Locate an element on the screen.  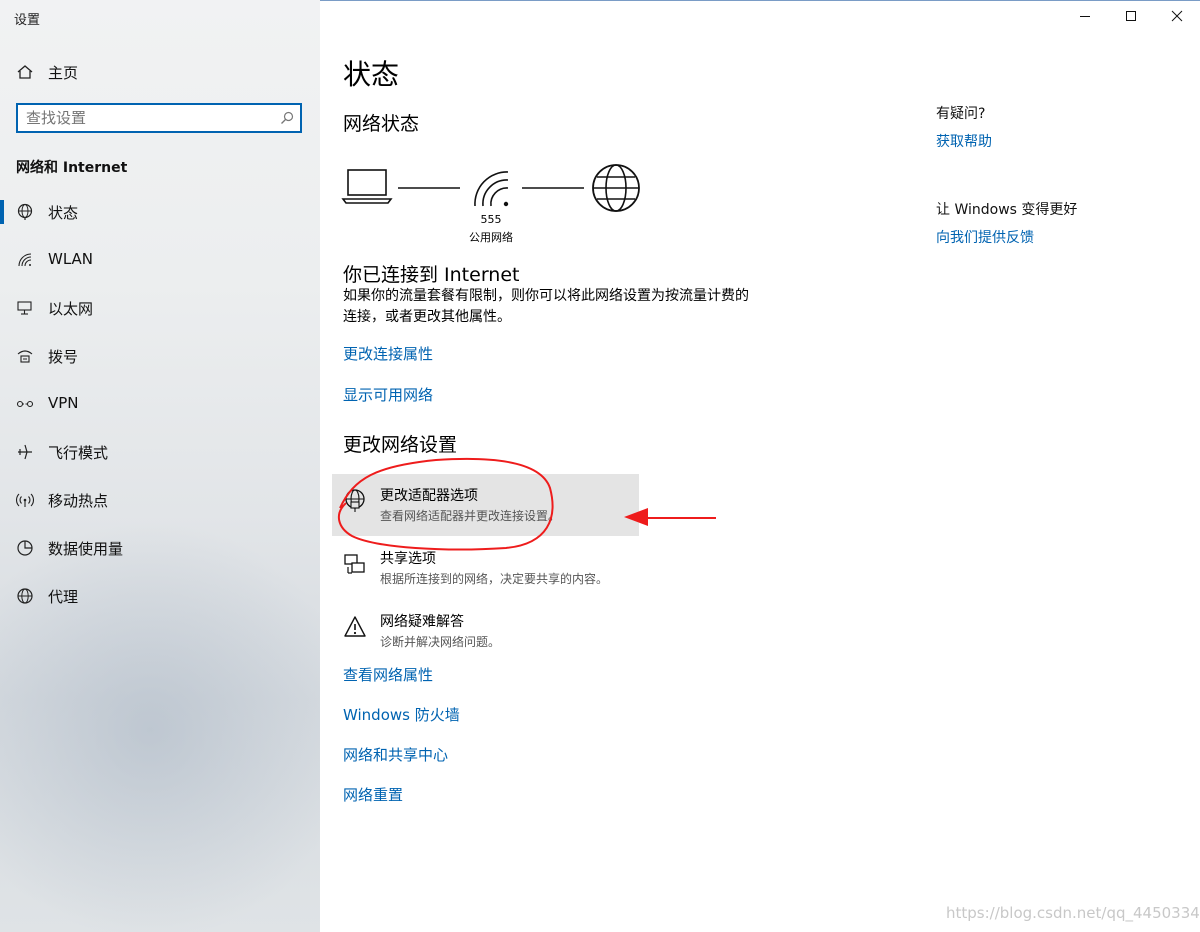
sidebar-item-label: 拨号 is located at coordinates (63, 357).